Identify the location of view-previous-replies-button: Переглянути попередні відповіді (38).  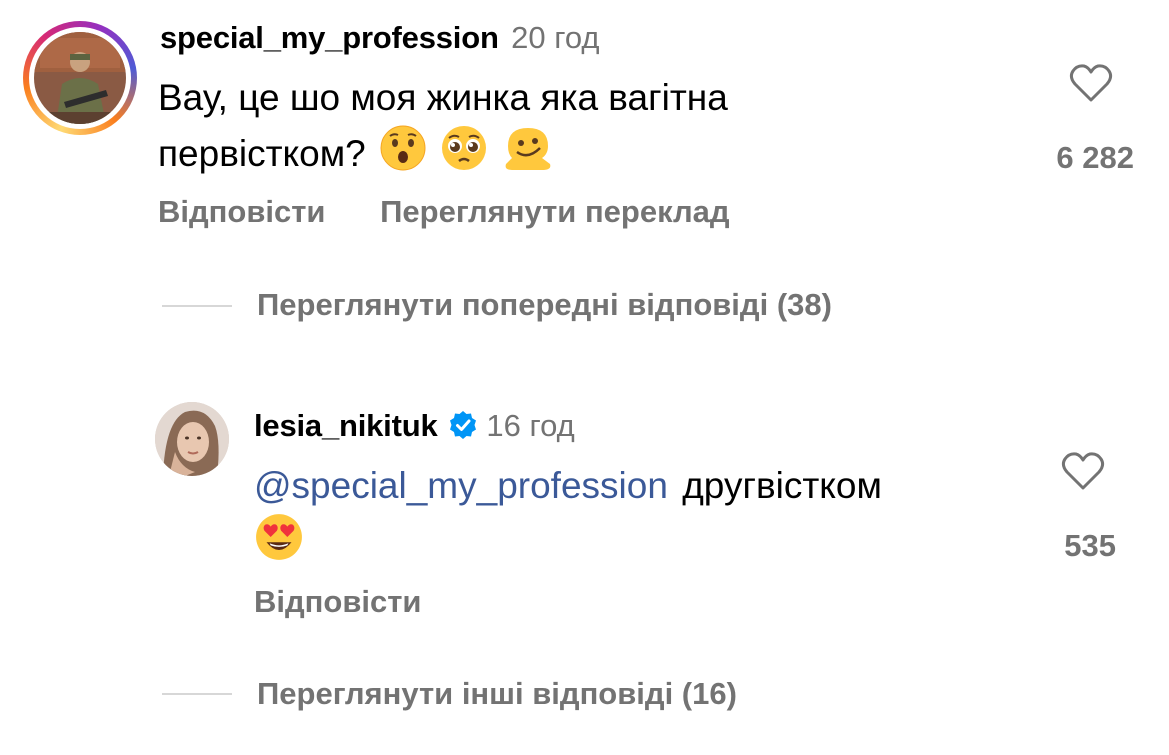
(544, 305).